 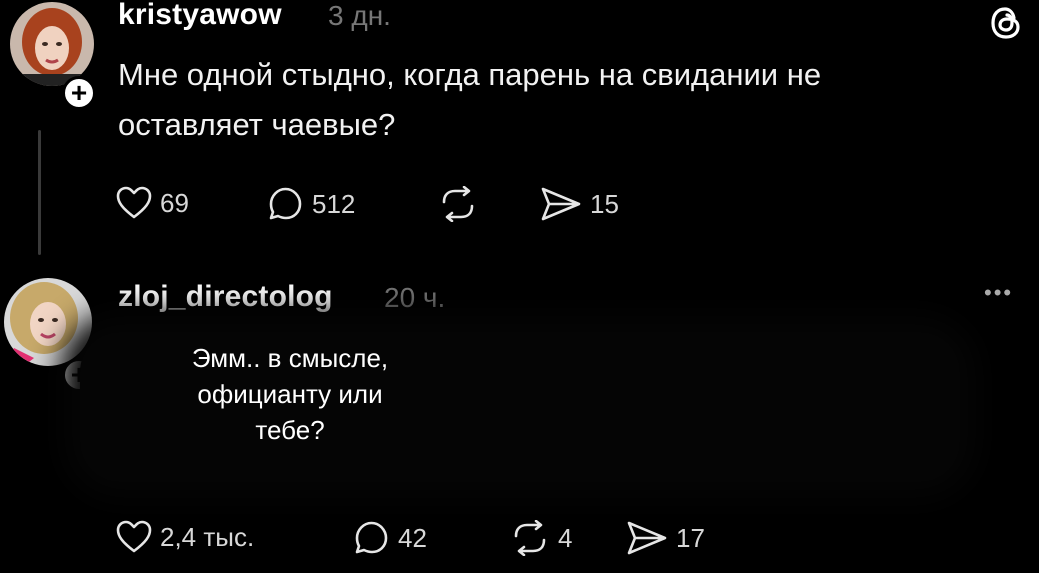 I want to click on post-time: 20 ч., so click(x=415, y=297).